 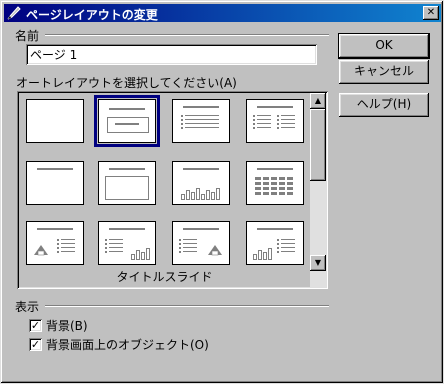 I want to click on layout-thumbnail-title-table, so click(x=275, y=183).